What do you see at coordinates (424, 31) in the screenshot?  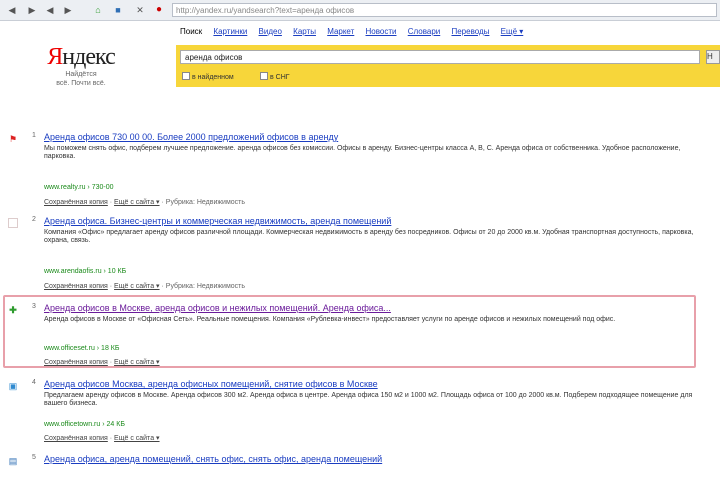 I see `tab-dictionaries: Словари` at bounding box center [424, 31].